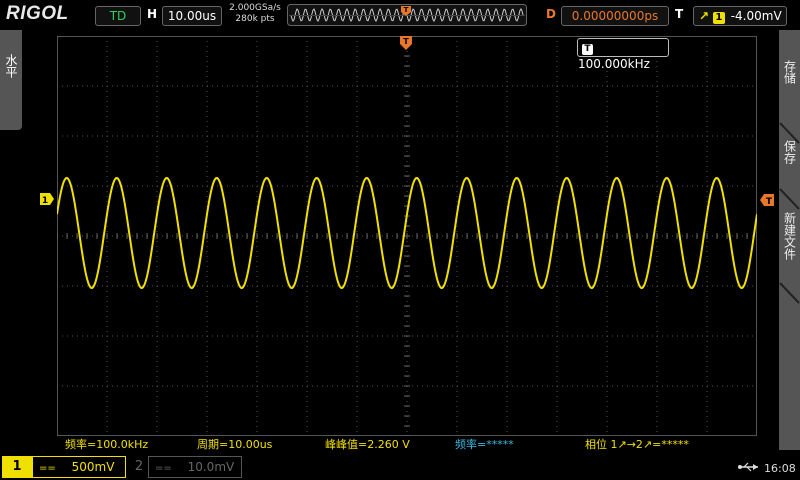 The image size is (800, 480). I want to click on trigger-position-marker: T, so click(406, 44).